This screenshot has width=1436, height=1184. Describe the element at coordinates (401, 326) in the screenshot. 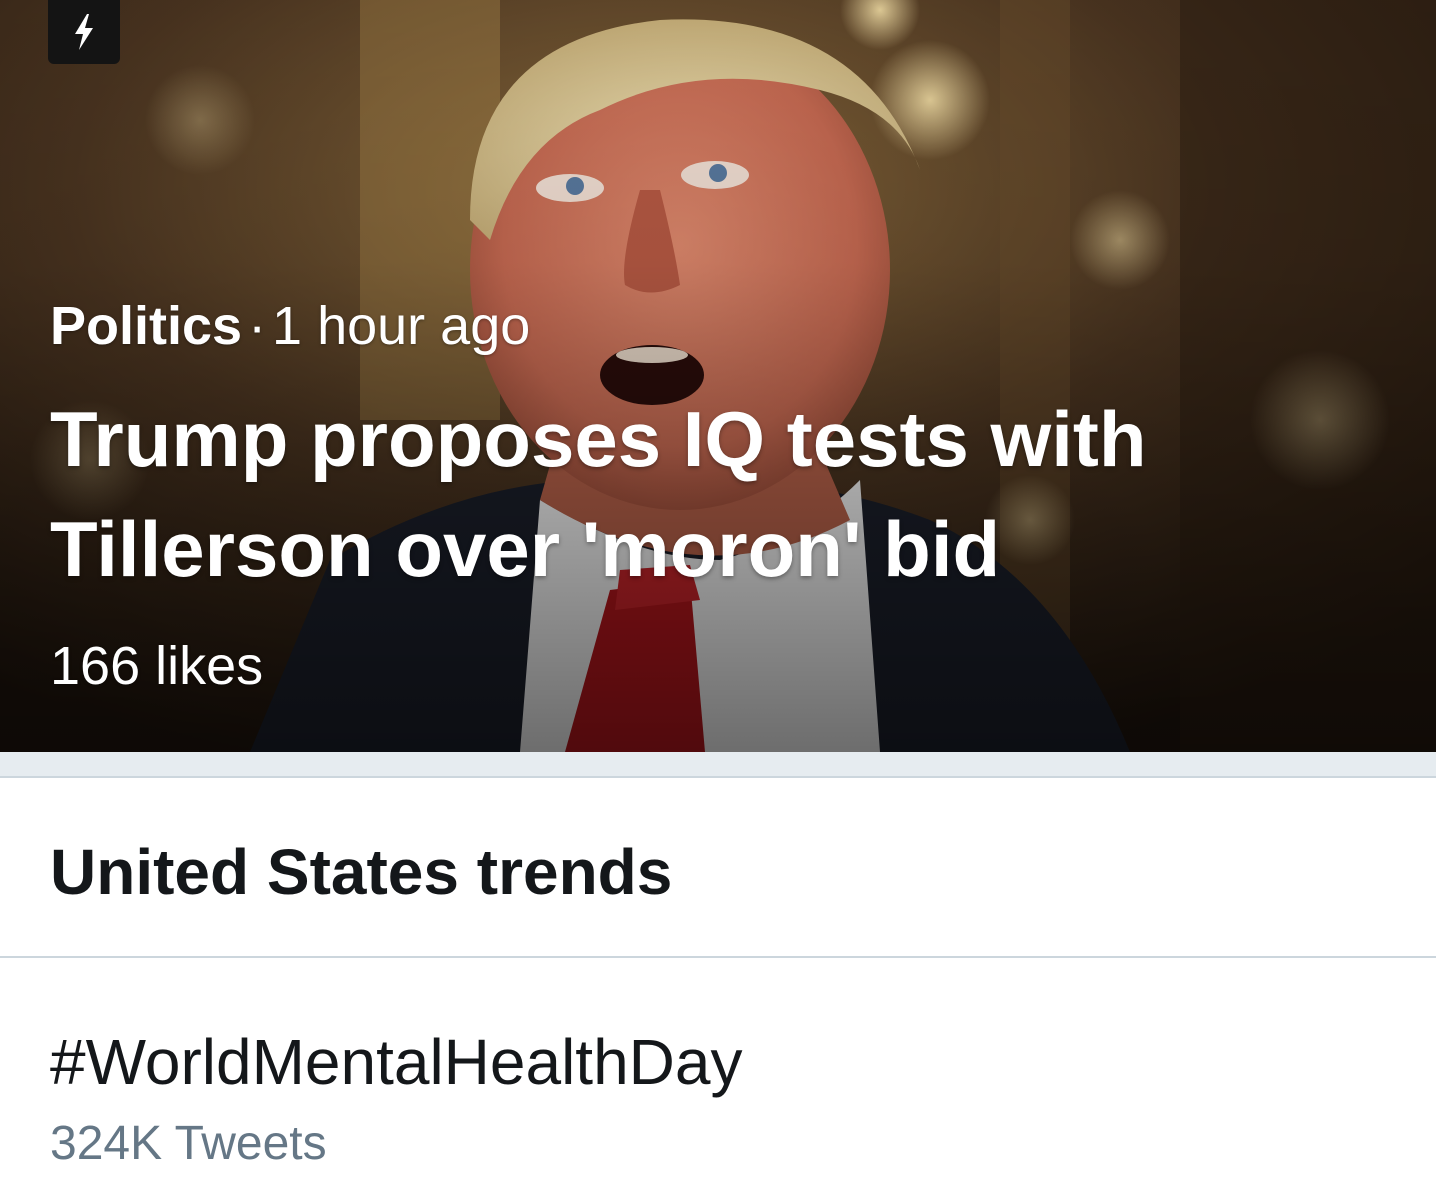

I see `moment-time: 1 hour ago` at that location.